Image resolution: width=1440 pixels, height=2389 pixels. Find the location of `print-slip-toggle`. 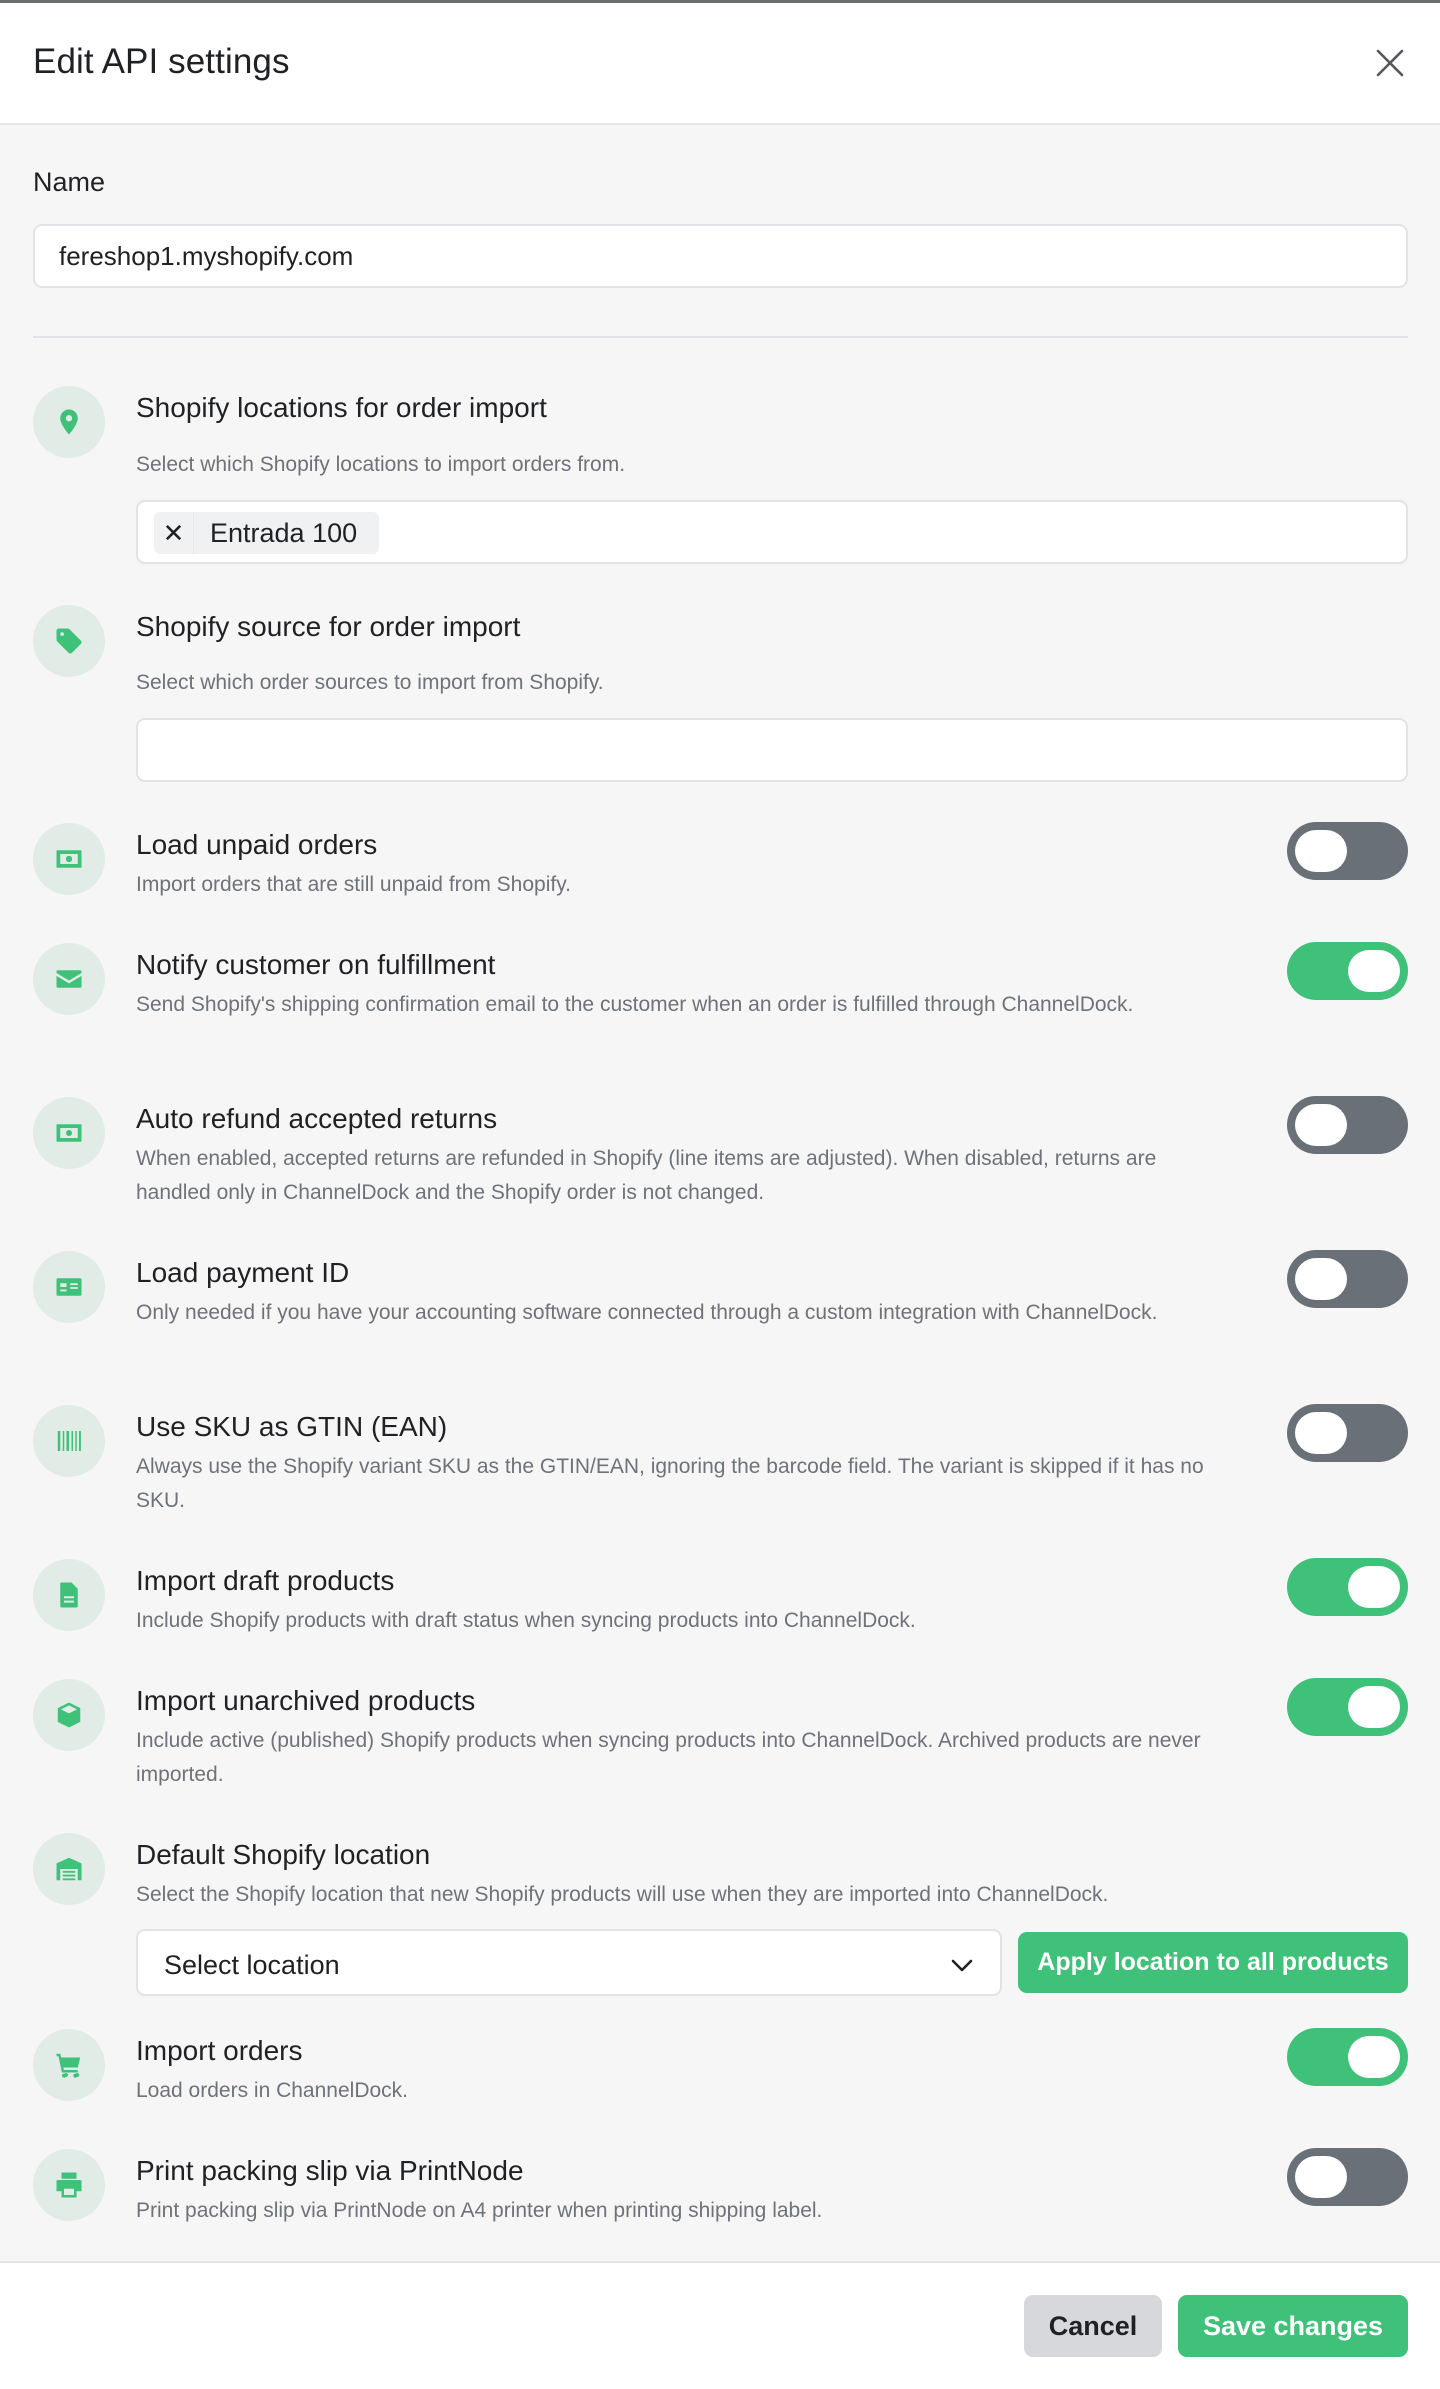

print-slip-toggle is located at coordinates (1347, 2177).